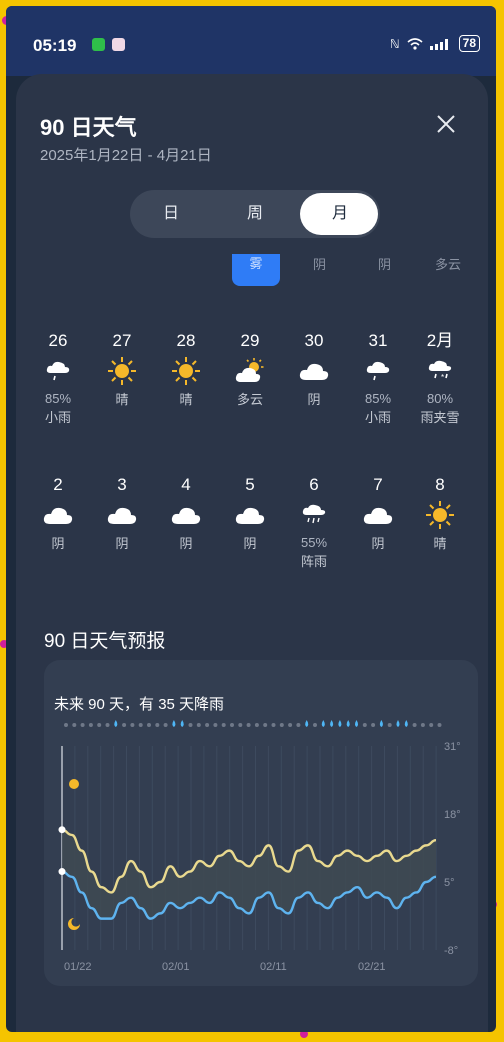 The image size is (504, 1042). Describe the element at coordinates (58, 514) in the screenshot. I see `day-cell: 2阴` at that location.